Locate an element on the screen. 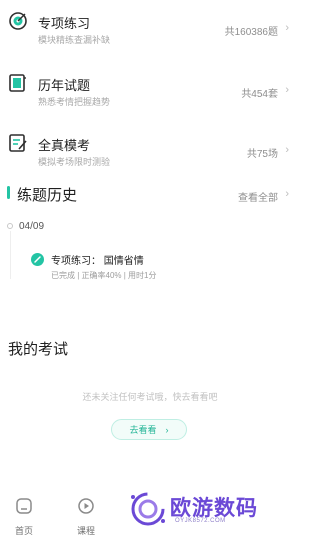 This screenshot has width=320, height=535. pencil-icon is located at coordinates (37, 259).